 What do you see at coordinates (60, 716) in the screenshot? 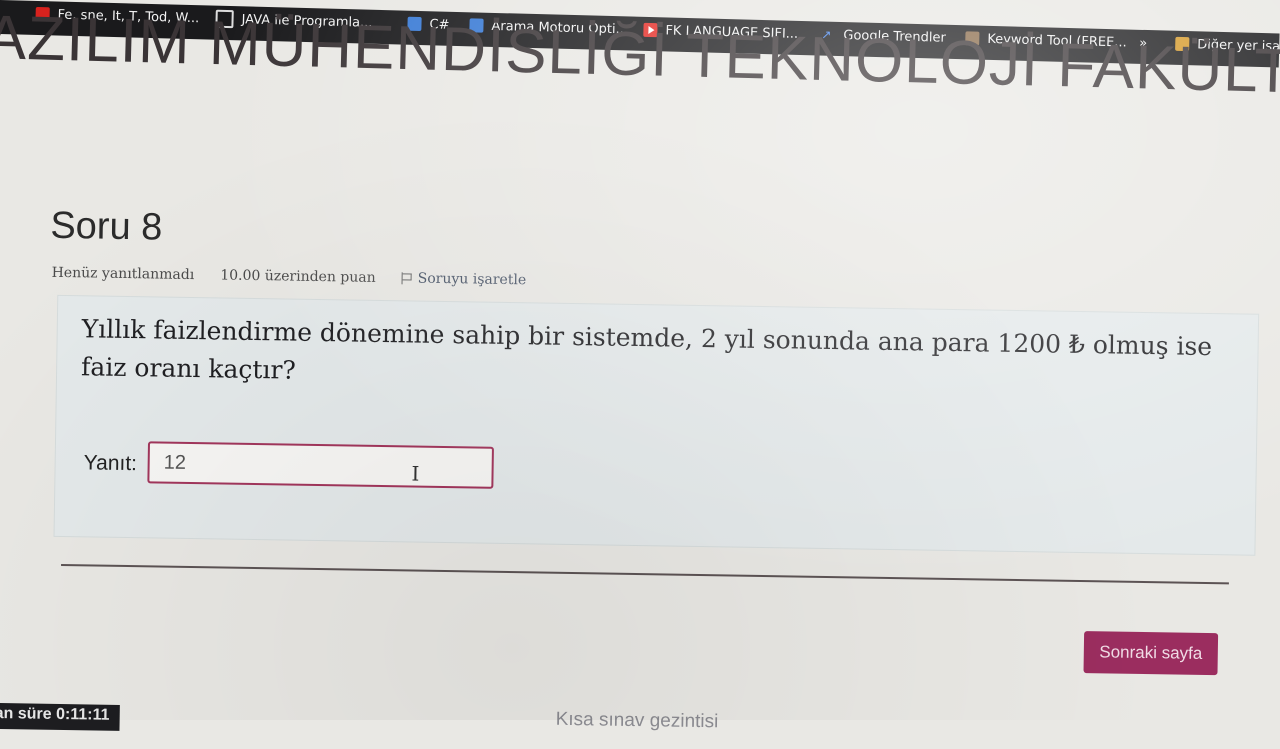
I see `time-remaining: an süre 0:11:11` at bounding box center [60, 716].